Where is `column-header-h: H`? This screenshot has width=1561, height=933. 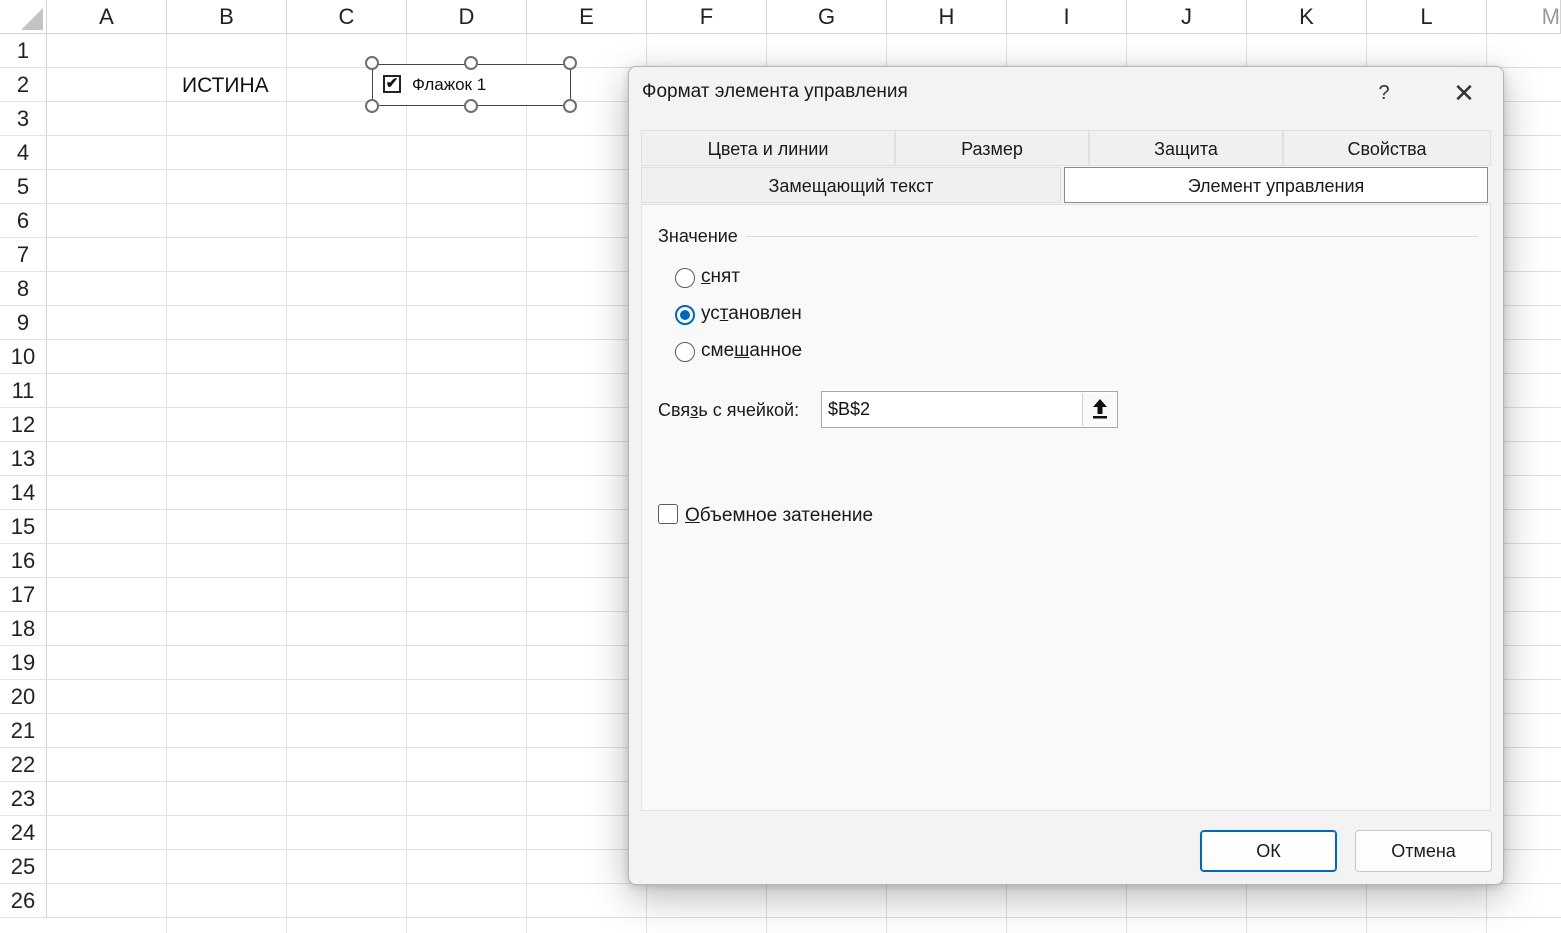 column-header-h: H is located at coordinates (947, 17).